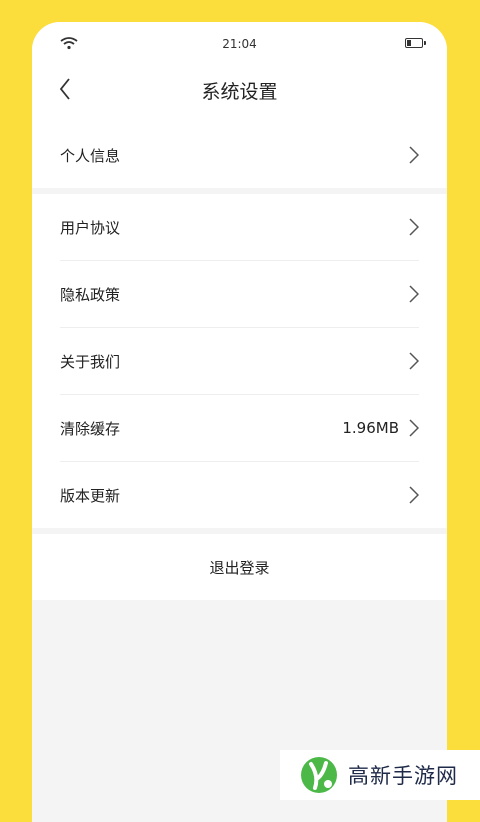 This screenshot has width=480, height=822. Describe the element at coordinates (415, 43) in the screenshot. I see `battery-icon` at that location.